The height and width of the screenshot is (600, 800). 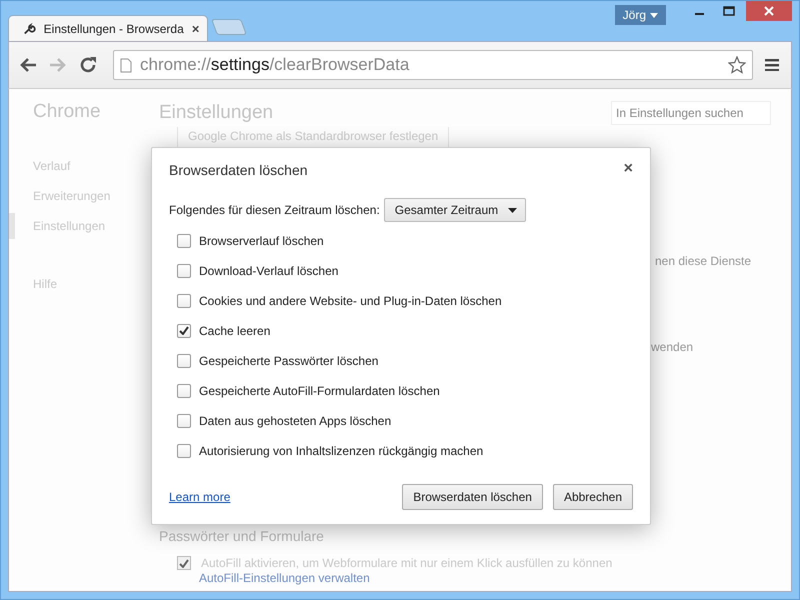 What do you see at coordinates (472, 497) in the screenshot?
I see `clear-data-button: Browserdaten löschen` at bounding box center [472, 497].